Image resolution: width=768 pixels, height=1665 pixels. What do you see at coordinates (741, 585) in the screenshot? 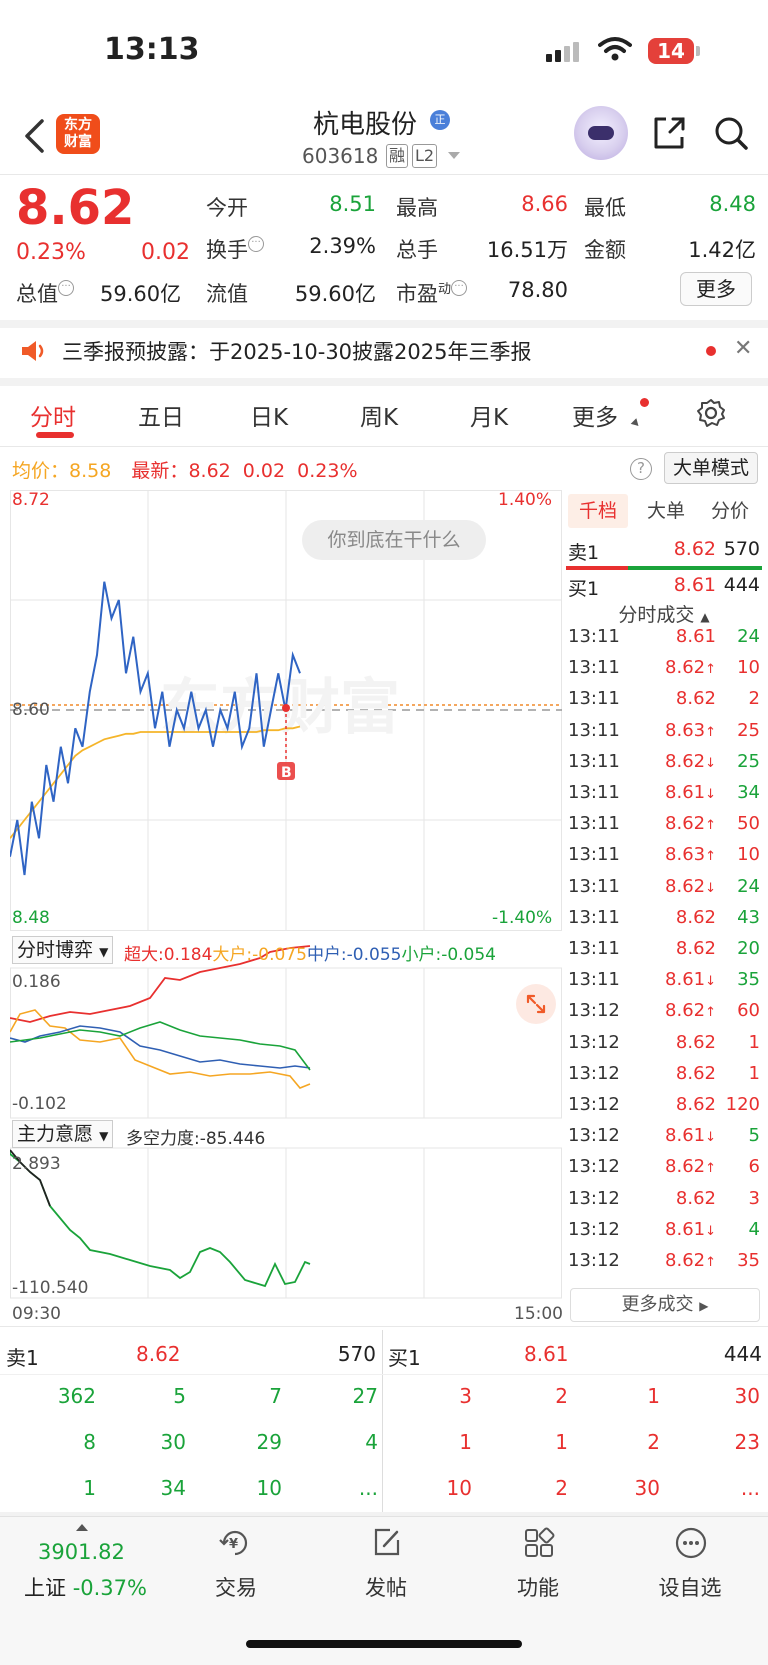
I see `ob-buy1-vol: 444` at bounding box center [741, 585].